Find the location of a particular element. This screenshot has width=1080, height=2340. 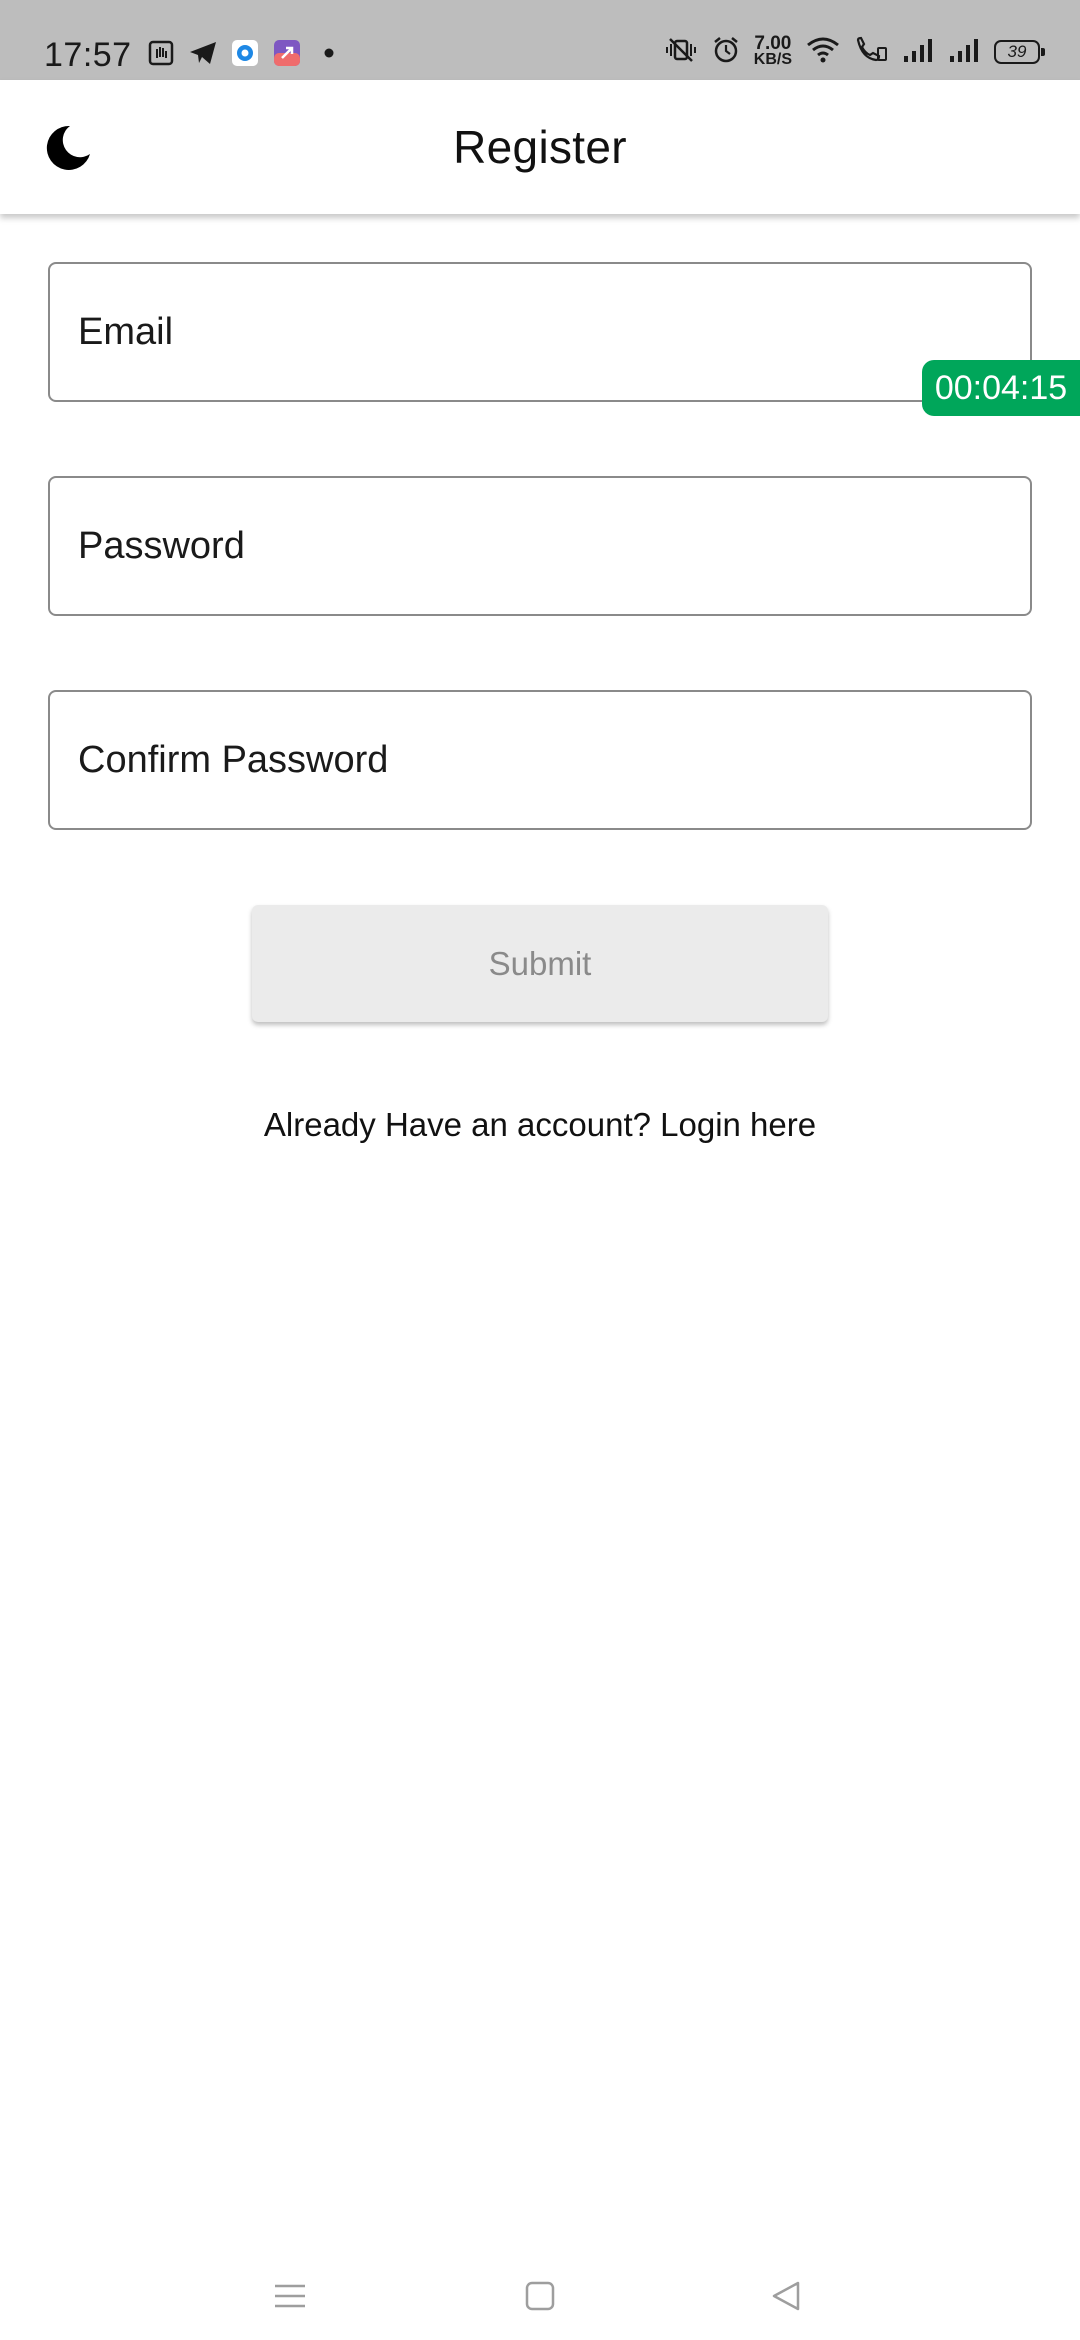

timer-badge: 00:04:15 is located at coordinates (1001, 388).